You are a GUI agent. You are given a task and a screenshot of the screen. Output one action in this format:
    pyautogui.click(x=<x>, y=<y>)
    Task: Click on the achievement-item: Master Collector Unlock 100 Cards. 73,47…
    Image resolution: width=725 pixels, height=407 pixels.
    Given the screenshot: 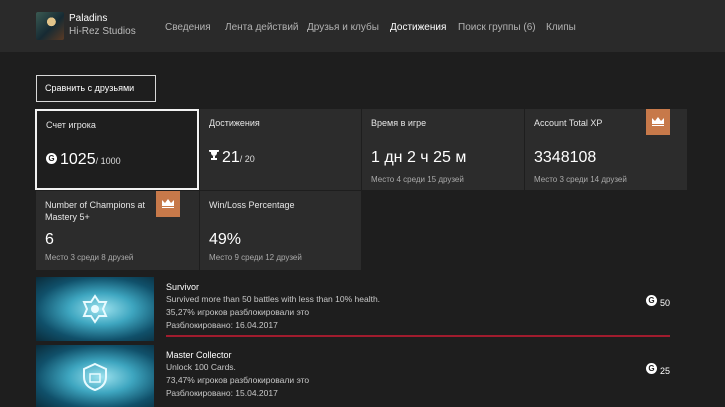 What is the action you would take?
    pyautogui.click(x=353, y=376)
    